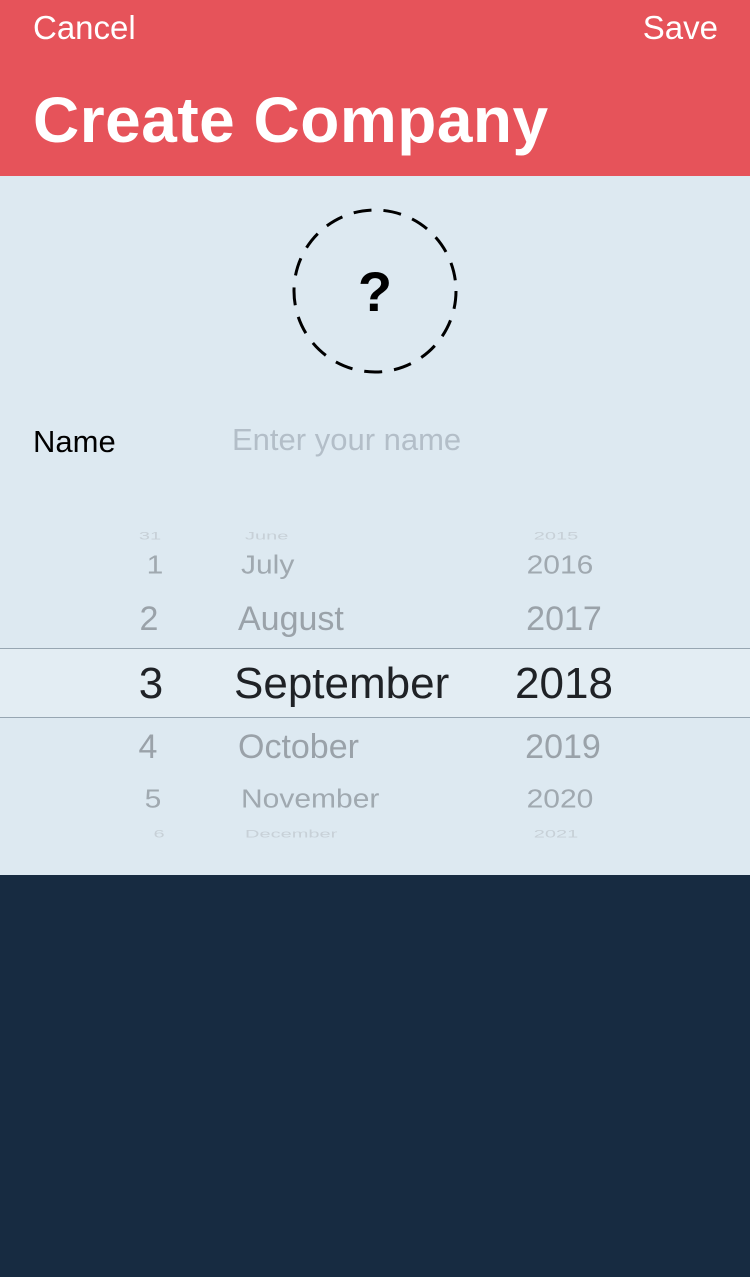 Image resolution: width=750 pixels, height=1277 pixels. What do you see at coordinates (153, 800) in the screenshot?
I see `day-option: 5` at bounding box center [153, 800].